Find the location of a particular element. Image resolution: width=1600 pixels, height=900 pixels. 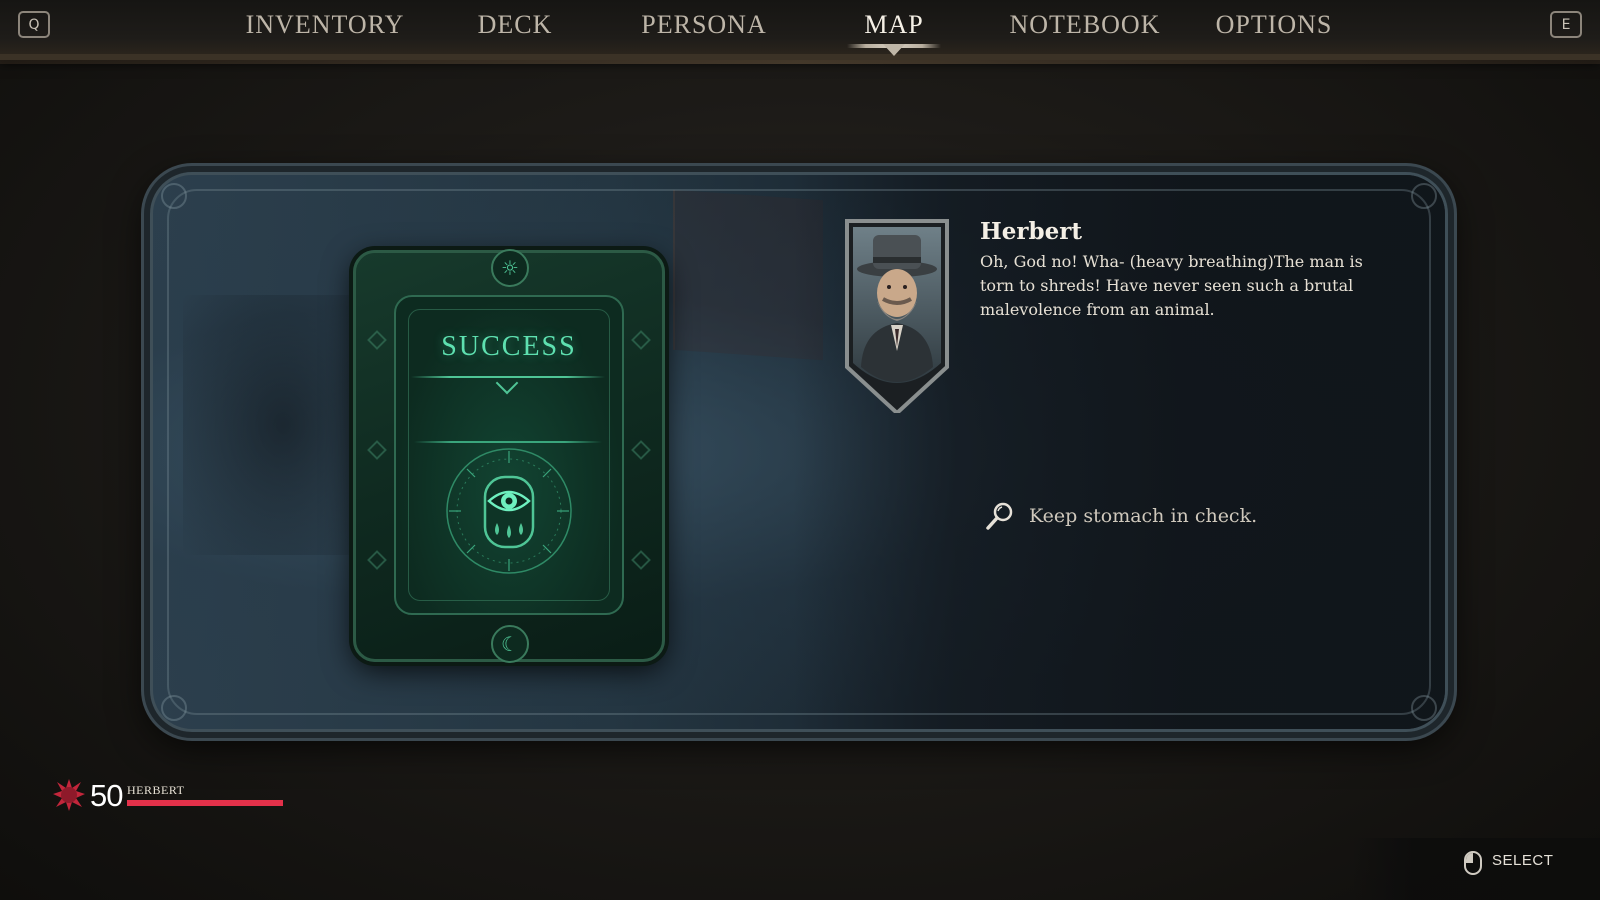

prev-tab-key-hint: Q is located at coordinates (34, 24).